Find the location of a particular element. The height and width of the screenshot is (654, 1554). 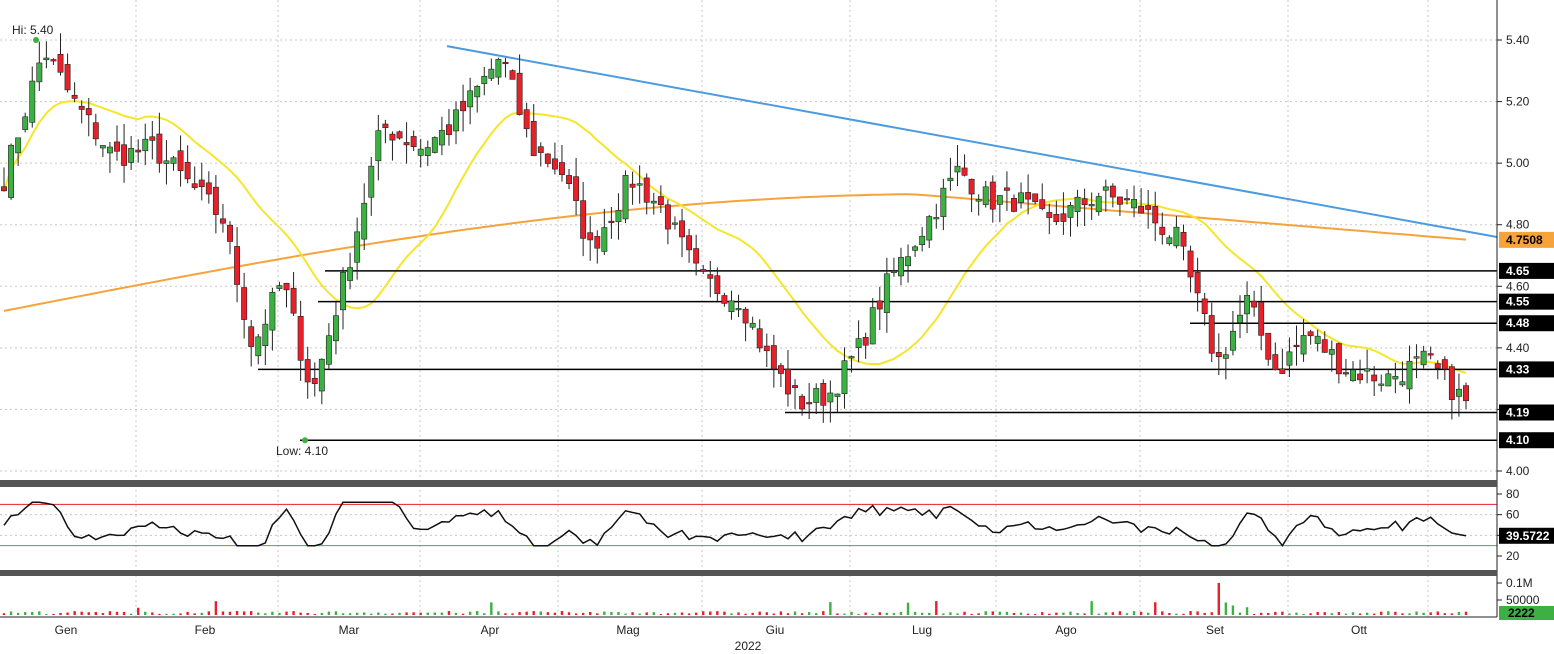

separator-rsi-volume is located at coordinates (748, 573).